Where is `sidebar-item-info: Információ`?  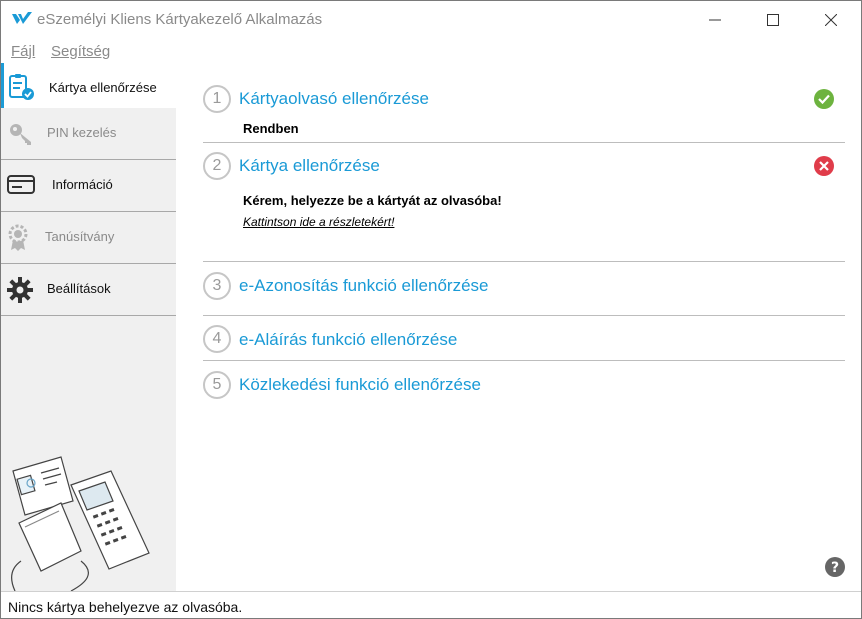
sidebar-item-info: Információ is located at coordinates (88, 186).